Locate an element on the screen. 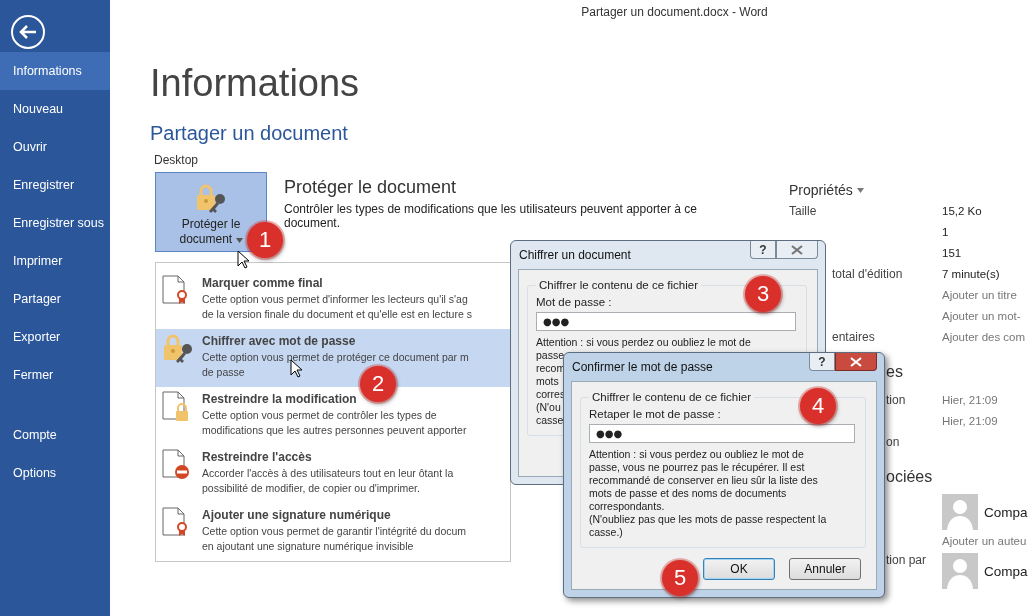 This screenshot has height=616, width=1029. document-name: Partager un document is located at coordinates (249, 133).